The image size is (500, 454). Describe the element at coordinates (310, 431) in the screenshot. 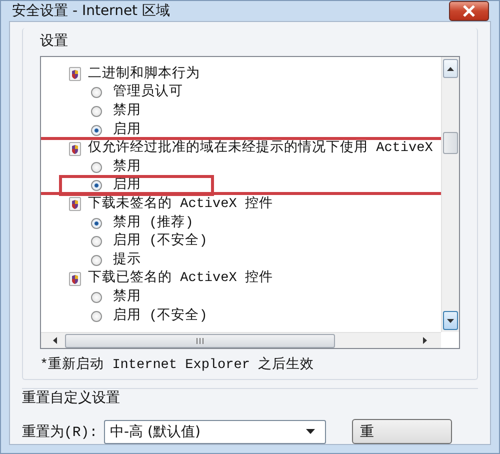

I see `dropdown-arrow-icon` at that location.